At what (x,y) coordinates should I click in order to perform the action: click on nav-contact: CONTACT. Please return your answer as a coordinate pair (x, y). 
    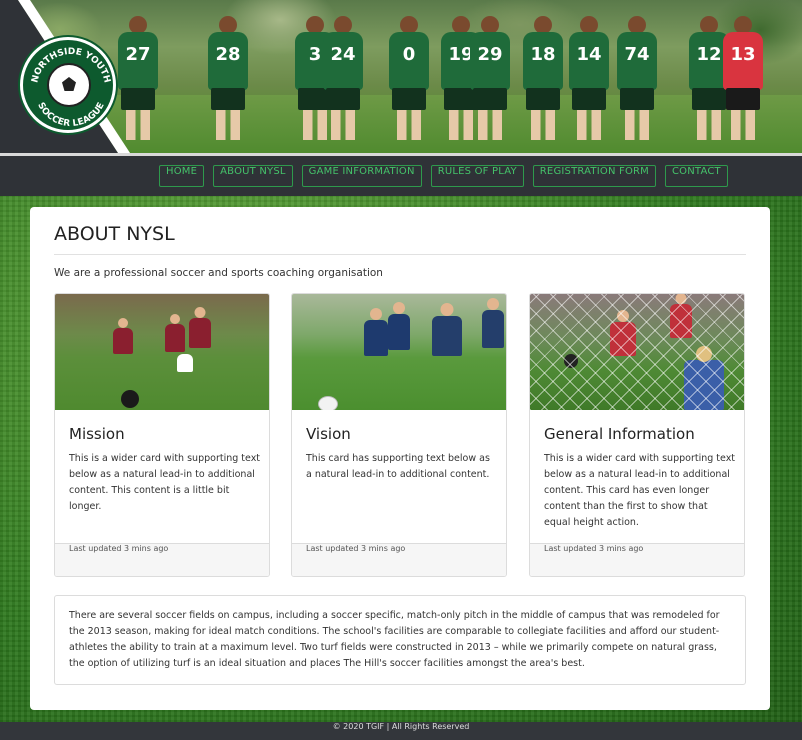
    Looking at the image, I should click on (696, 176).